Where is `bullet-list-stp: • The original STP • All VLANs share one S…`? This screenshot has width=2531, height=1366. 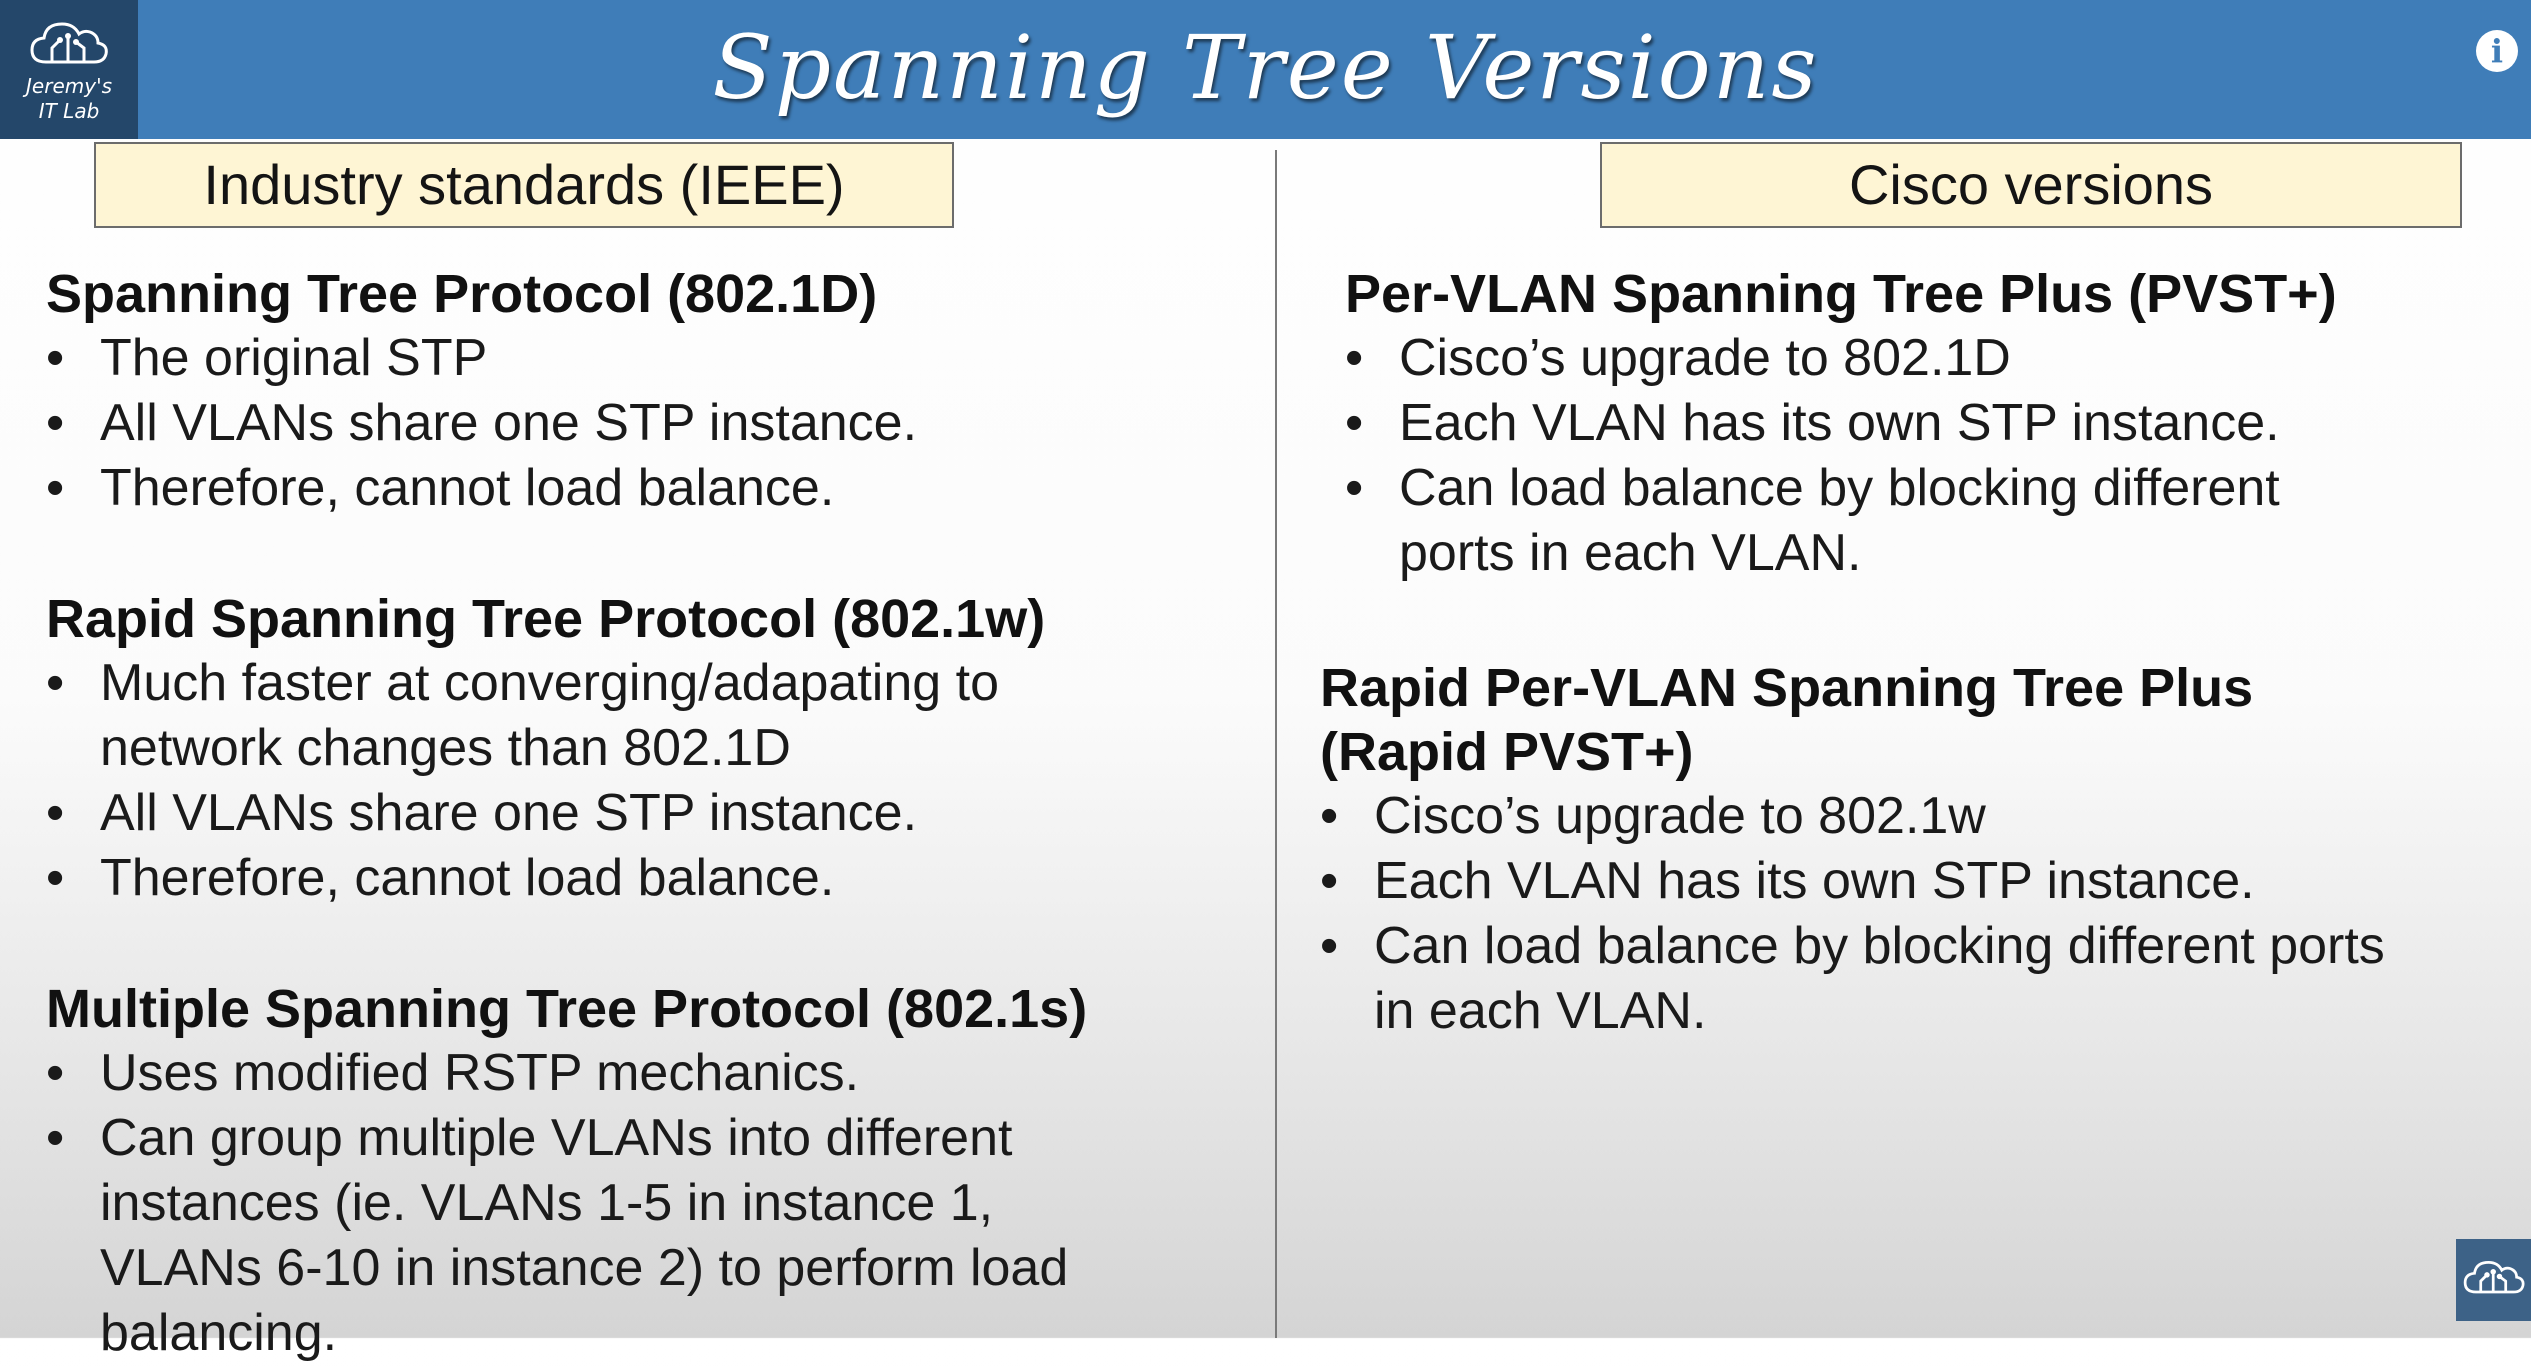 bullet-list-stp: • The original STP • All VLANs share one S… is located at coordinates (646, 423).